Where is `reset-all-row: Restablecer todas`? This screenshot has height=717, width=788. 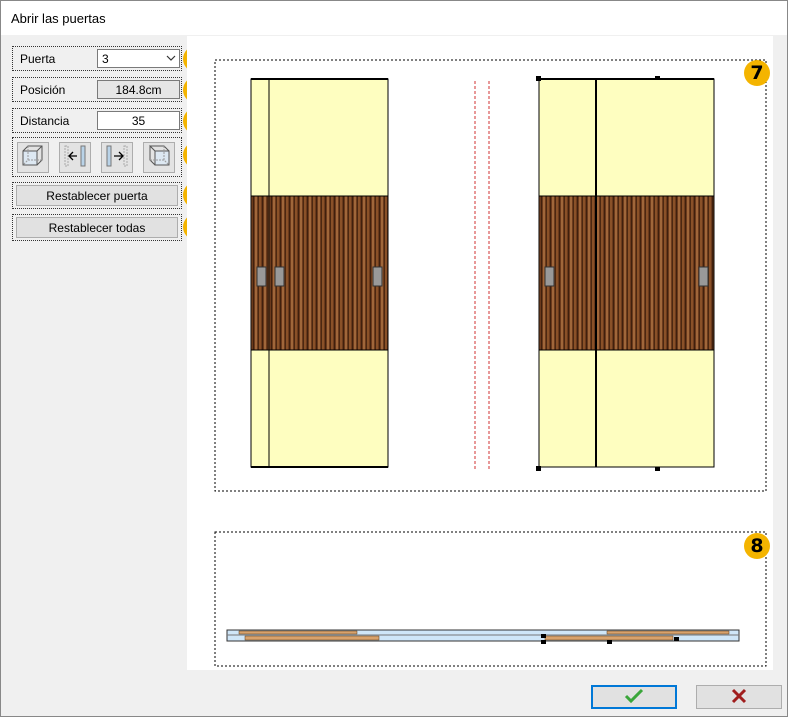
reset-all-row: Restablecer todas is located at coordinates (97, 227).